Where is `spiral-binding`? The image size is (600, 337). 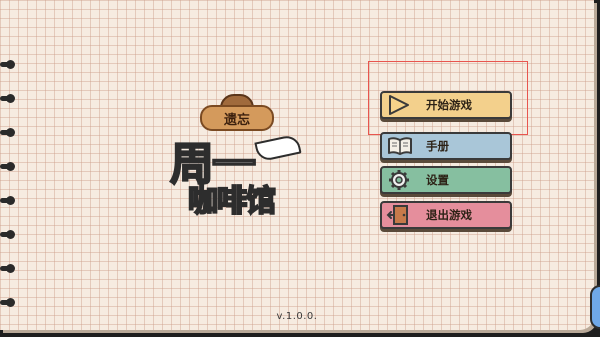 spiral-binding is located at coordinates (11, 165).